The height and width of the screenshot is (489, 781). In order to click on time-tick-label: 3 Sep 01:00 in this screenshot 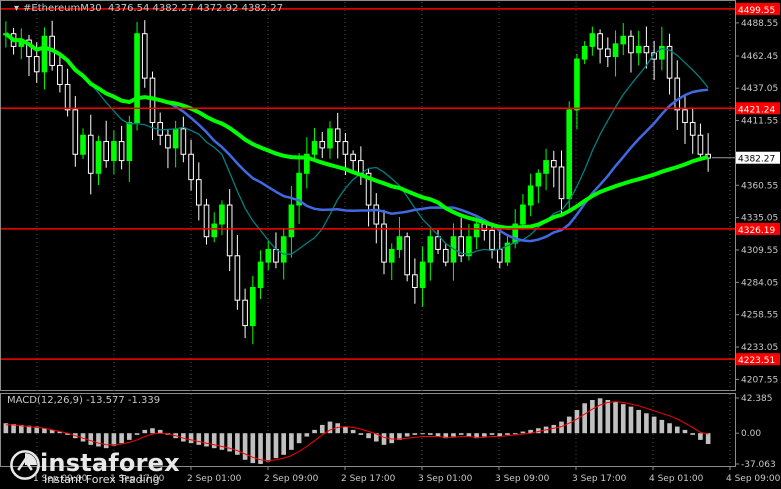, I will do `click(445, 479)`.